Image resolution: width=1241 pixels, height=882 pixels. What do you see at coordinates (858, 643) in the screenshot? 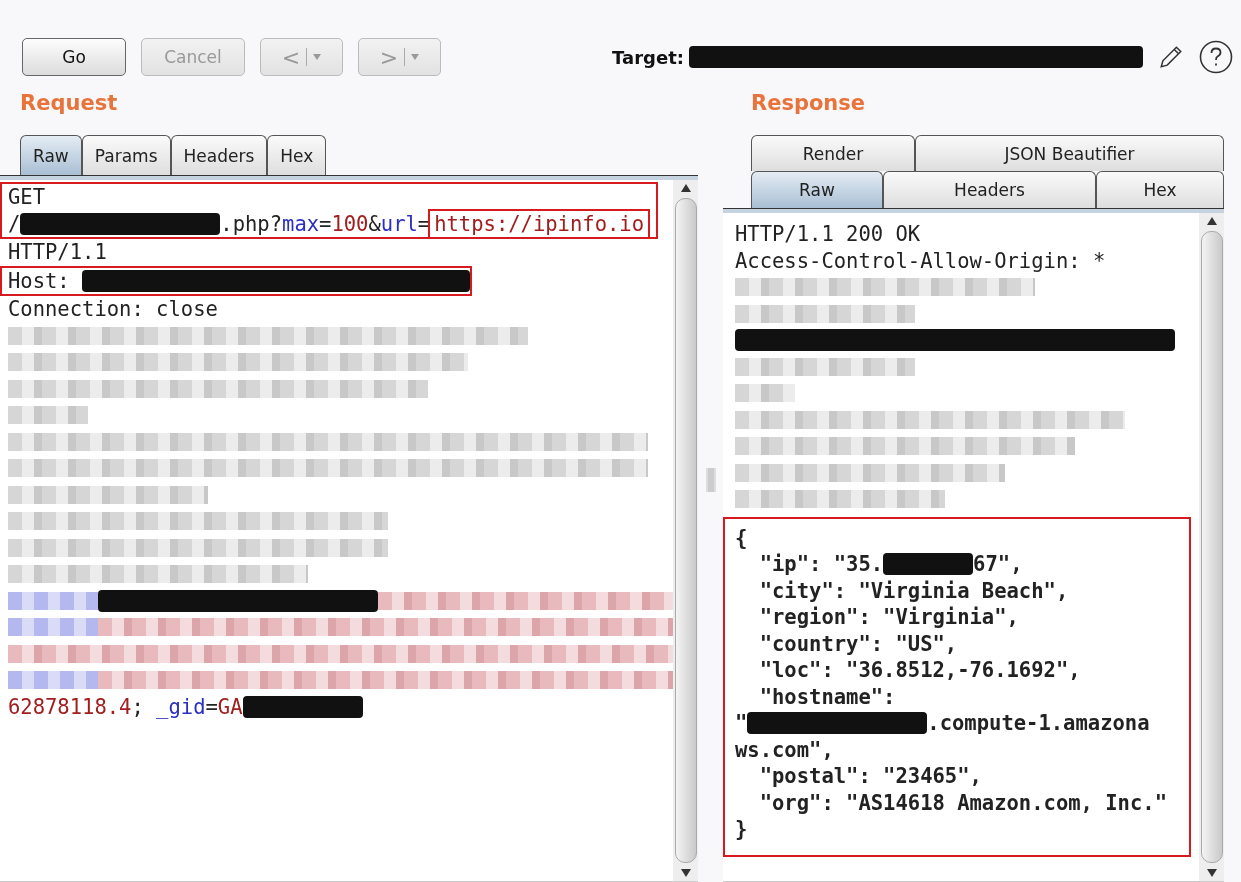
I see `code-text: "country": "US",` at bounding box center [858, 643].